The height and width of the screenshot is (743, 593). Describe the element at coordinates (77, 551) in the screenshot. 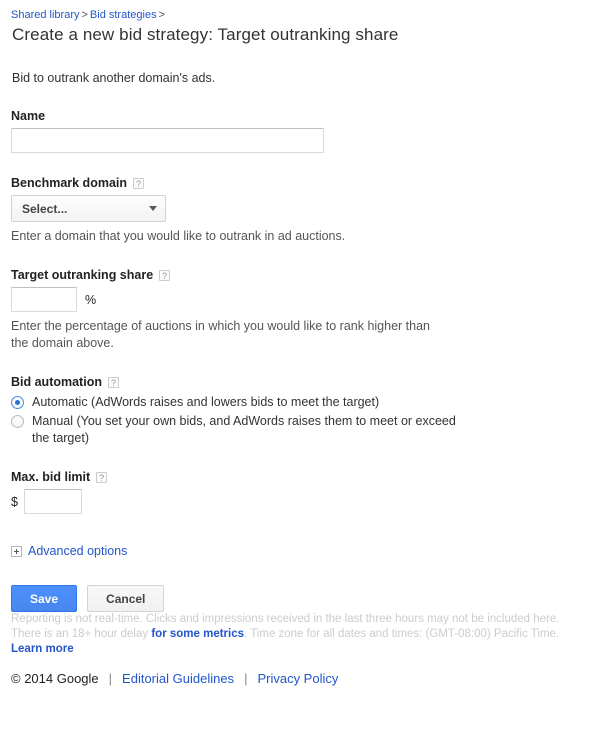

I see `advanced-options-link: Advanced options` at that location.